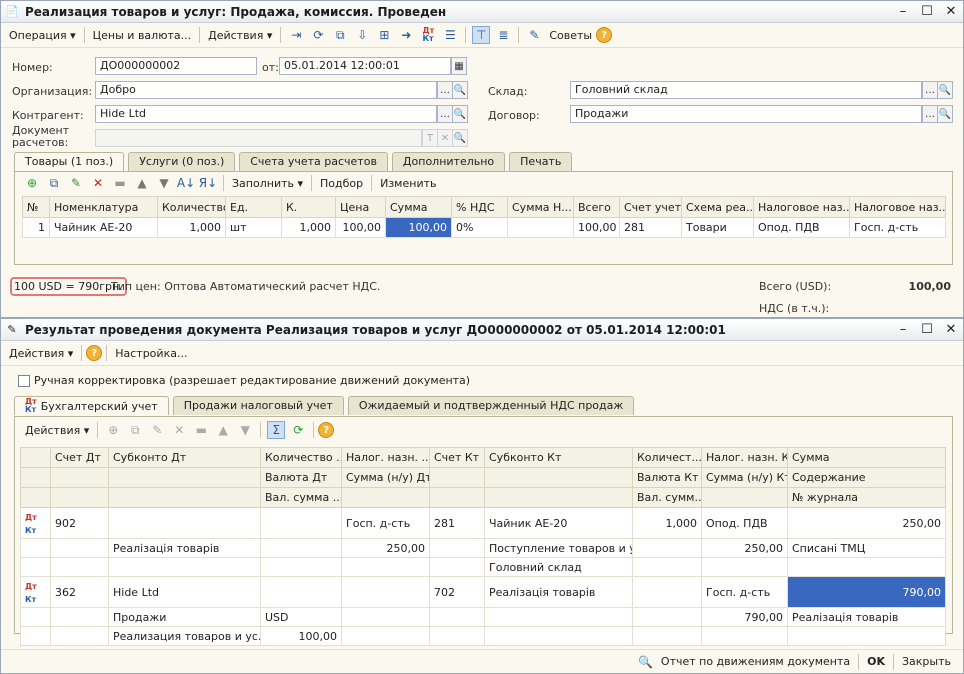  I want to click on close-window-button: Закрыть, so click(926, 661).